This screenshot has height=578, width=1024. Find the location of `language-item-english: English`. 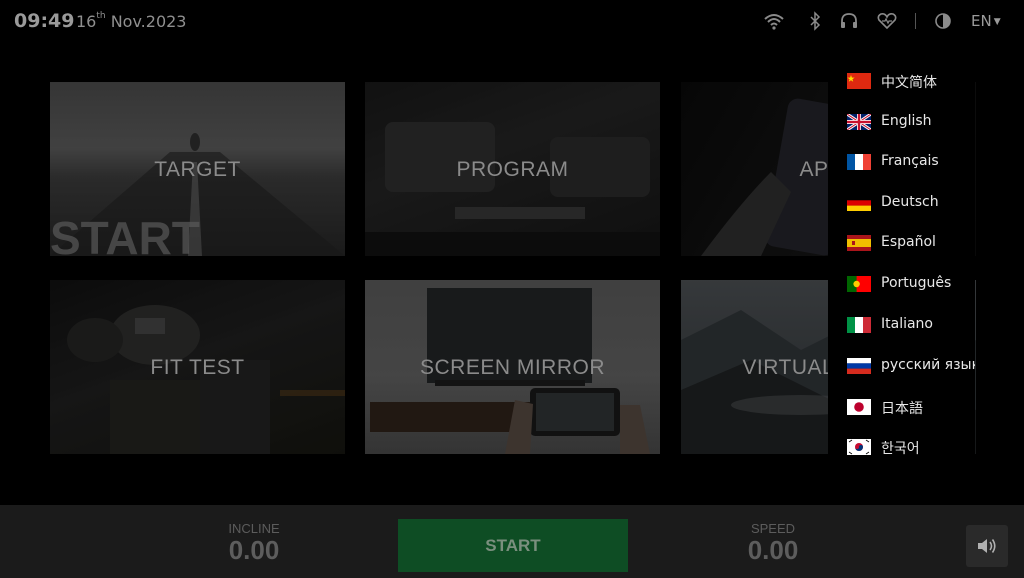

language-item-english: English is located at coordinates (901, 123).